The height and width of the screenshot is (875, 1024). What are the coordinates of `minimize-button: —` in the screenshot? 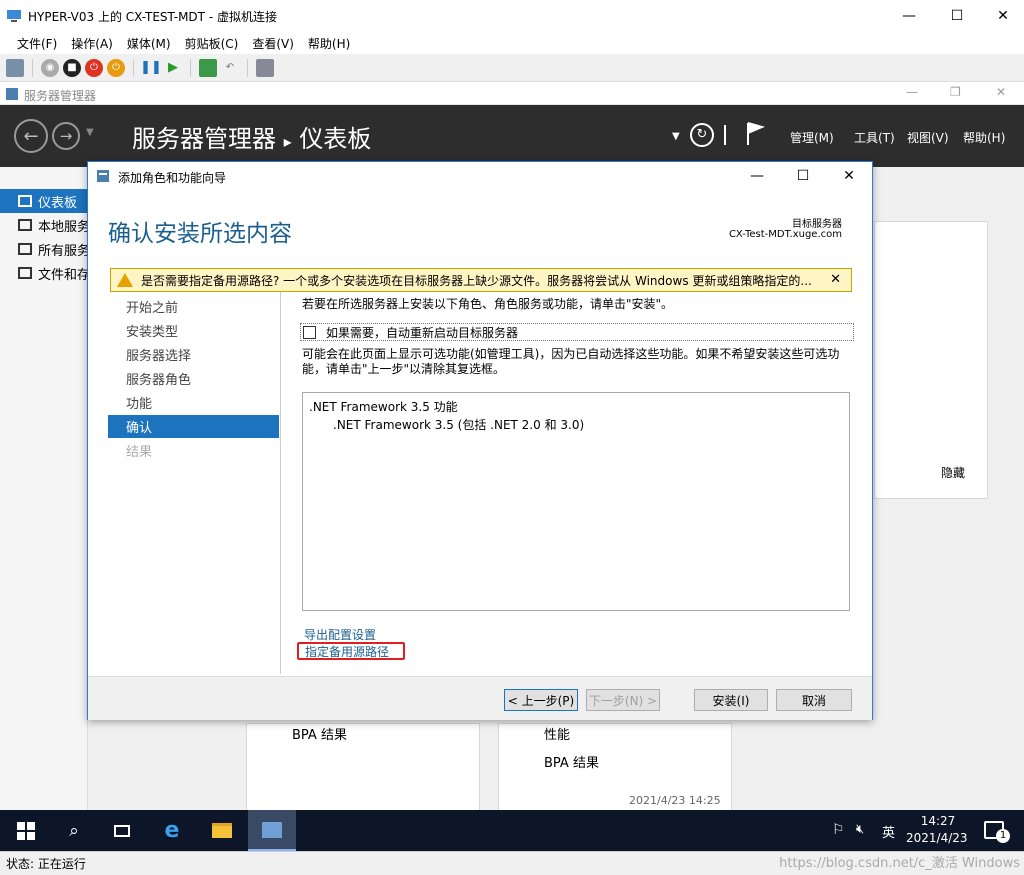 It's located at (909, 16).